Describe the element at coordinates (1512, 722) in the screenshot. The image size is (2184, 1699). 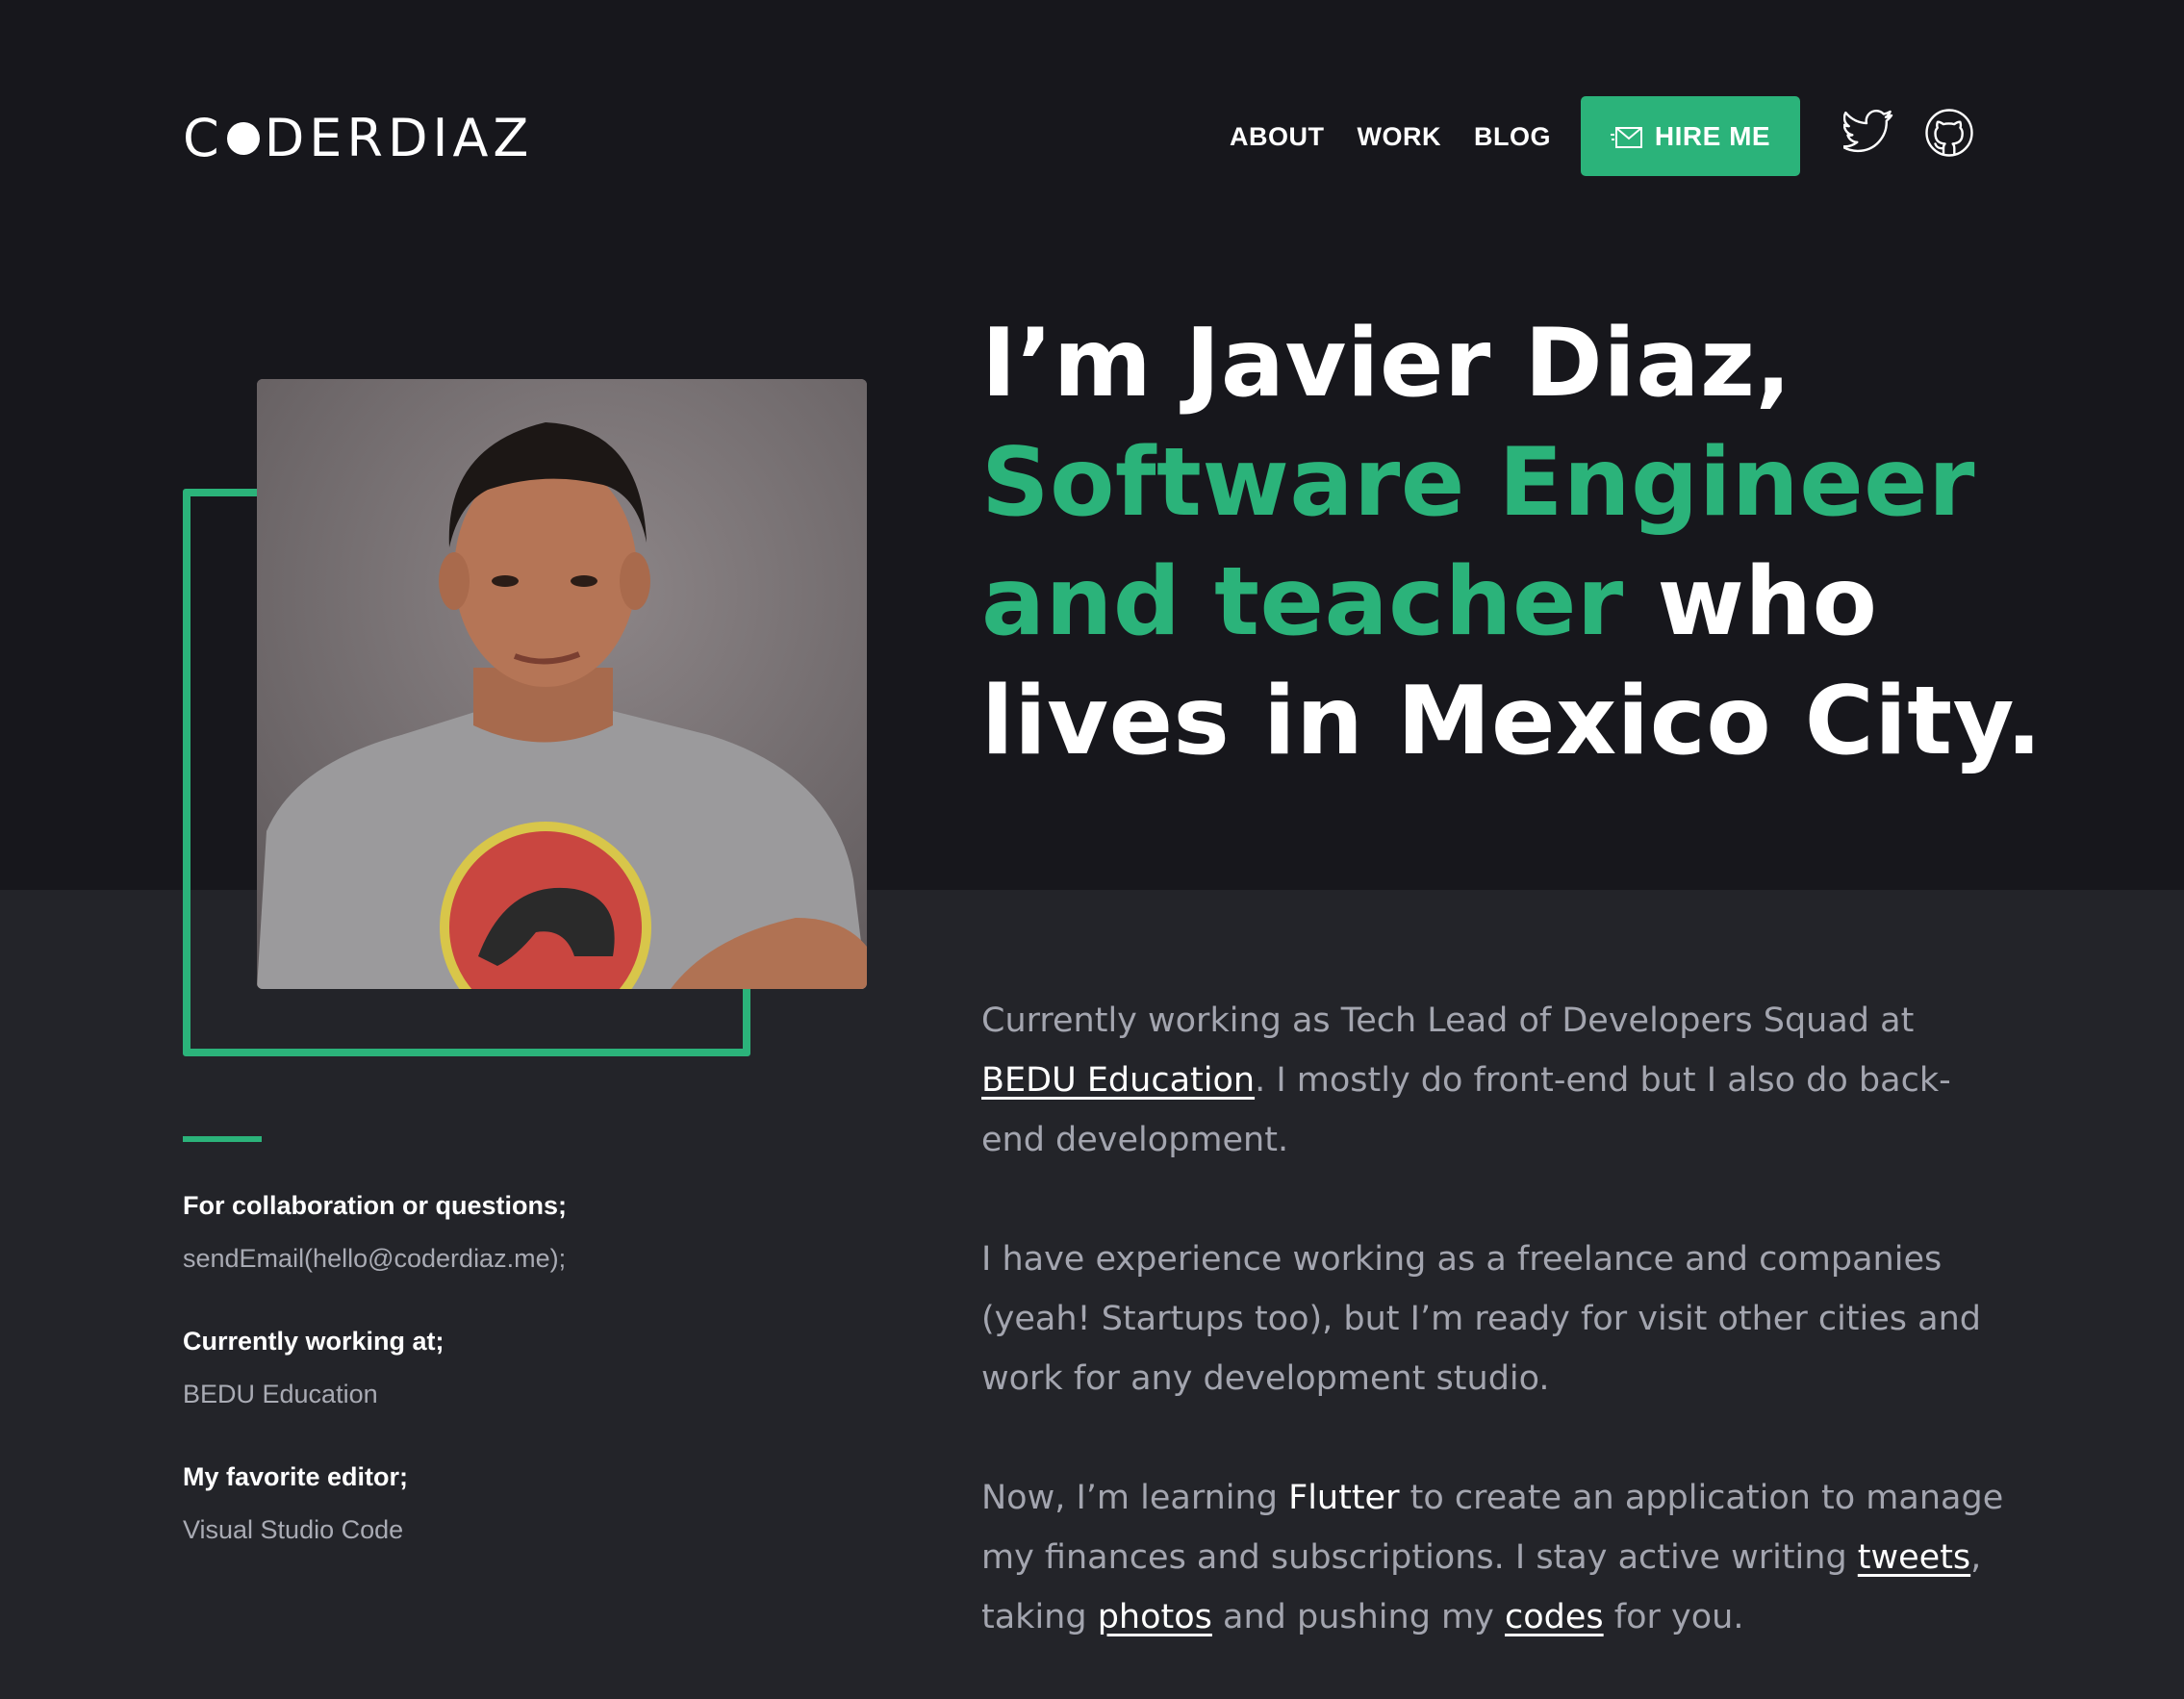
I see `hero-line-4: lives in Mexico City.` at that location.